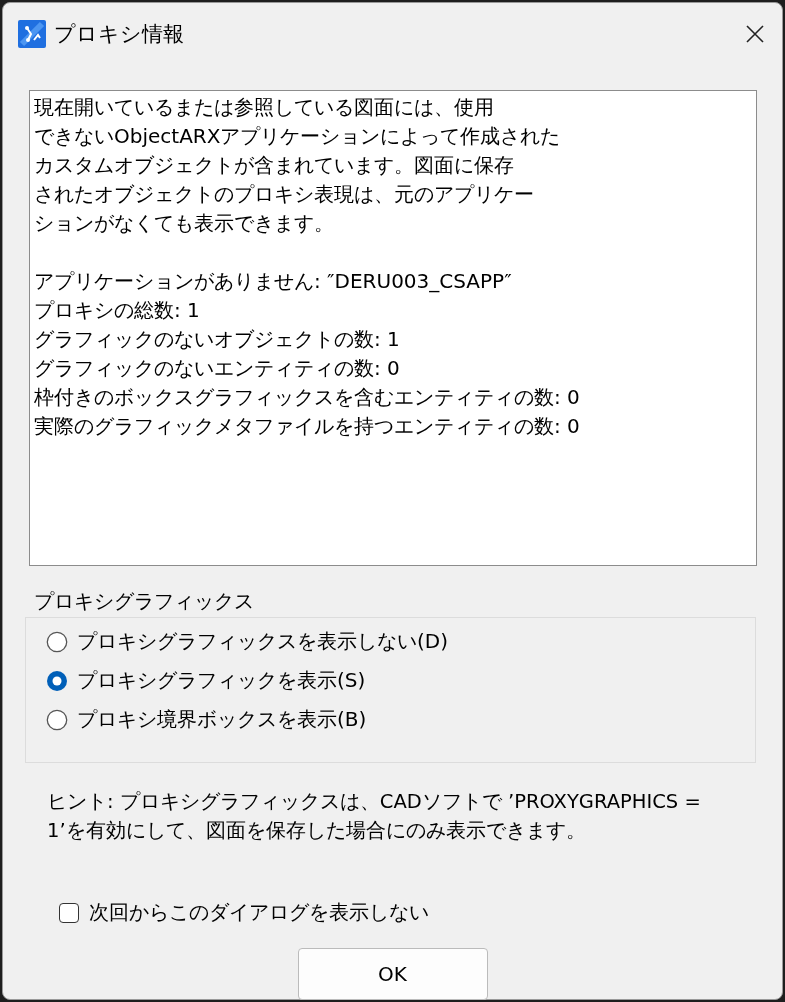  What do you see at coordinates (119, 34) in the screenshot?
I see `window-title: プロキシ情報` at bounding box center [119, 34].